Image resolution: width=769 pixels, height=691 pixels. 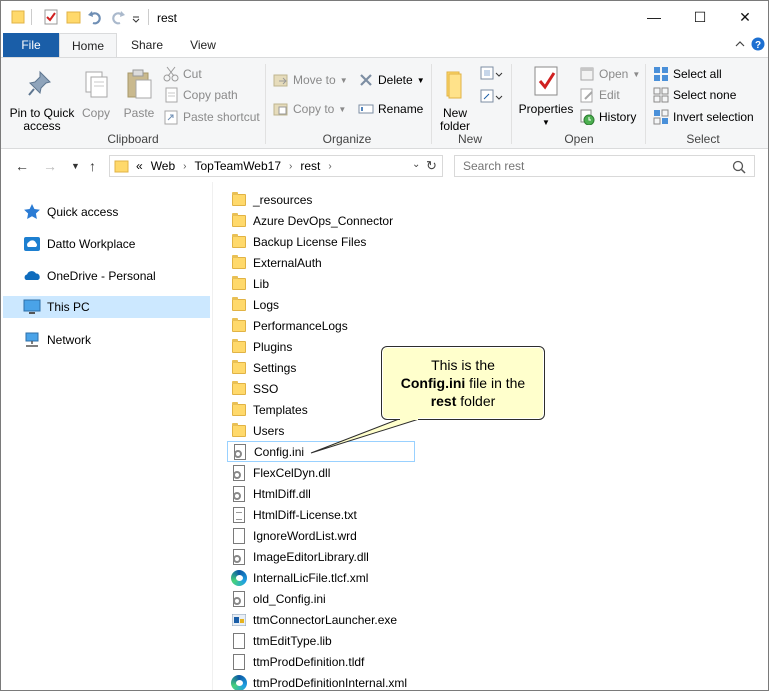 What do you see at coordinates (96, 94) in the screenshot?
I see `copy-button: Copy` at bounding box center [96, 94].